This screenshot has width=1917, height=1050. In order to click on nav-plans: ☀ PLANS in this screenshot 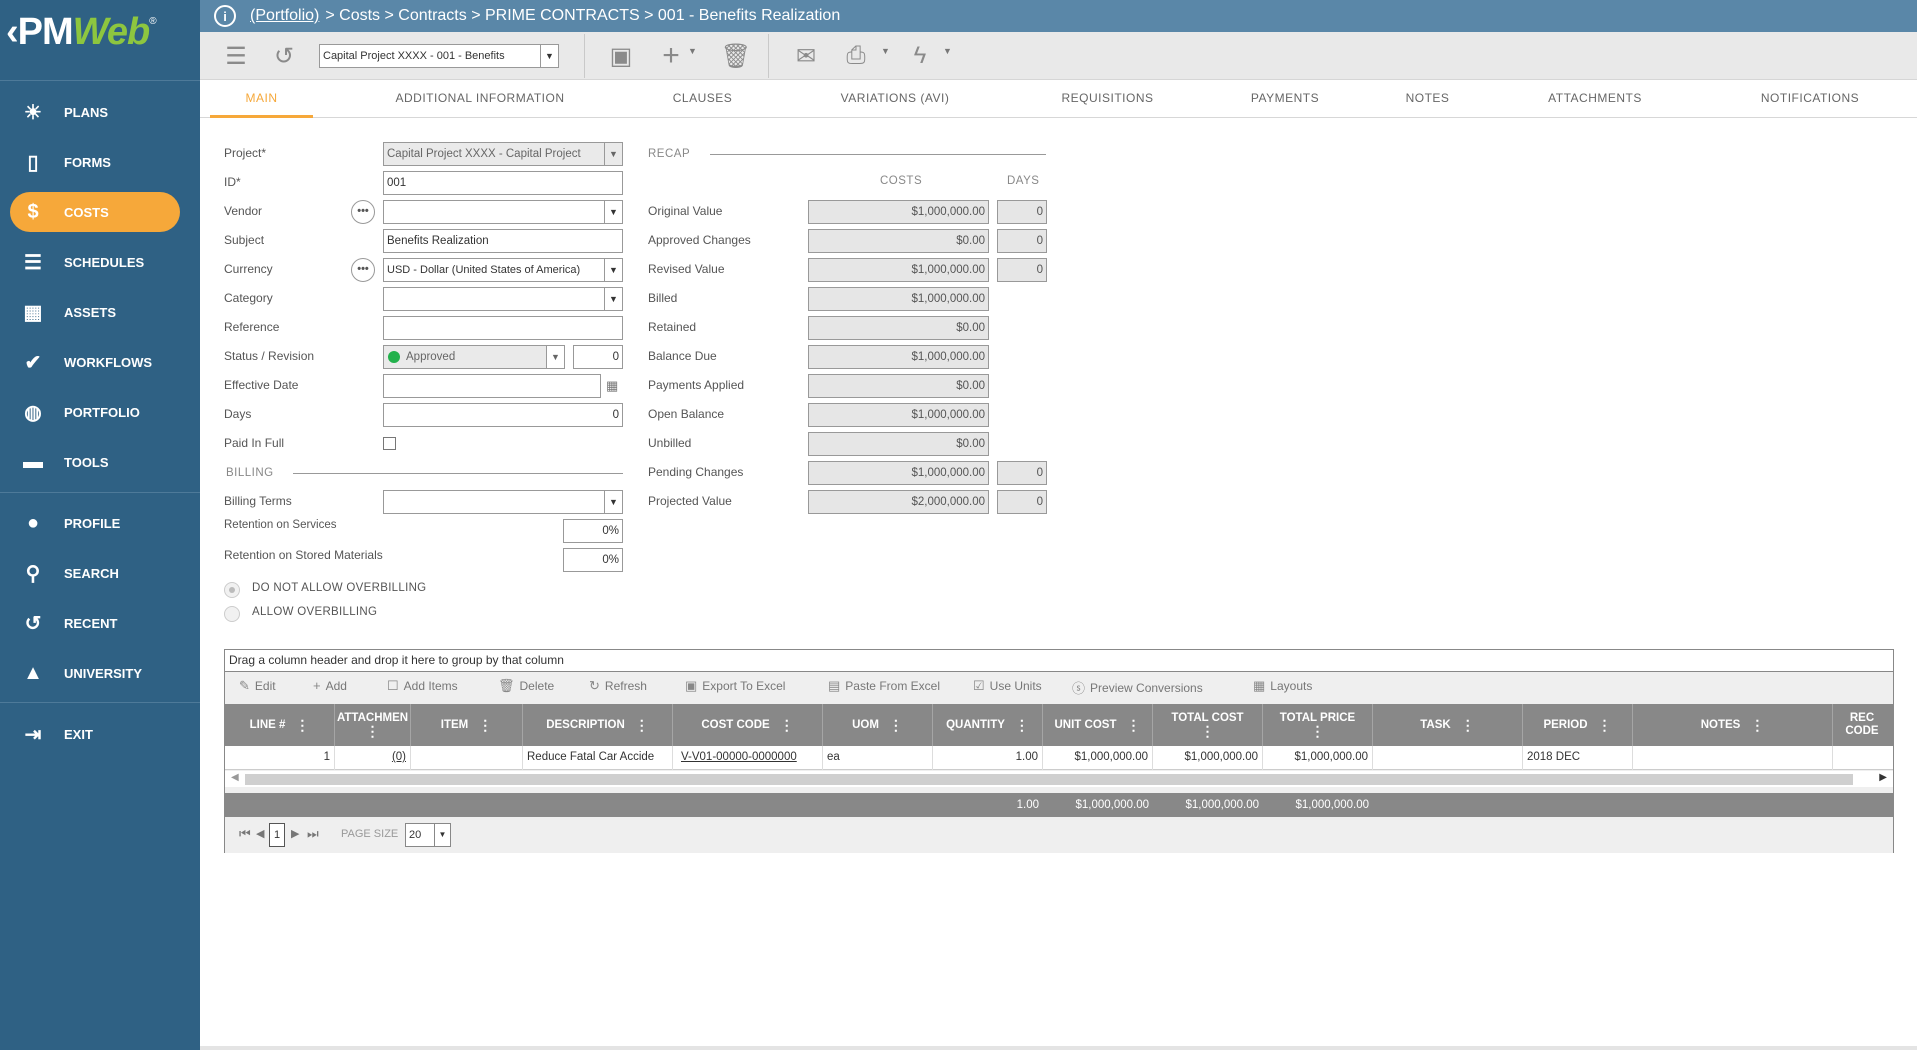, I will do `click(95, 112)`.